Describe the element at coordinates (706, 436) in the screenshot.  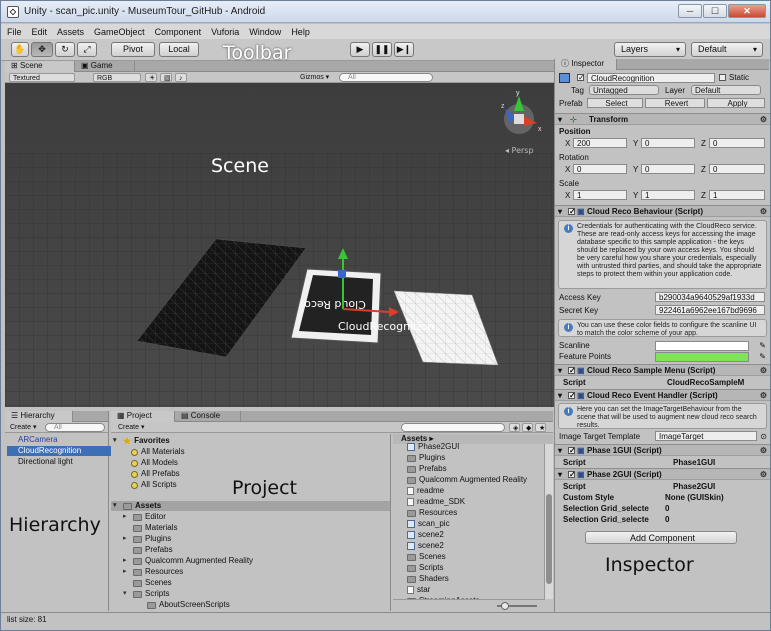
I see `image-target-template-field: ImageTarget` at that location.